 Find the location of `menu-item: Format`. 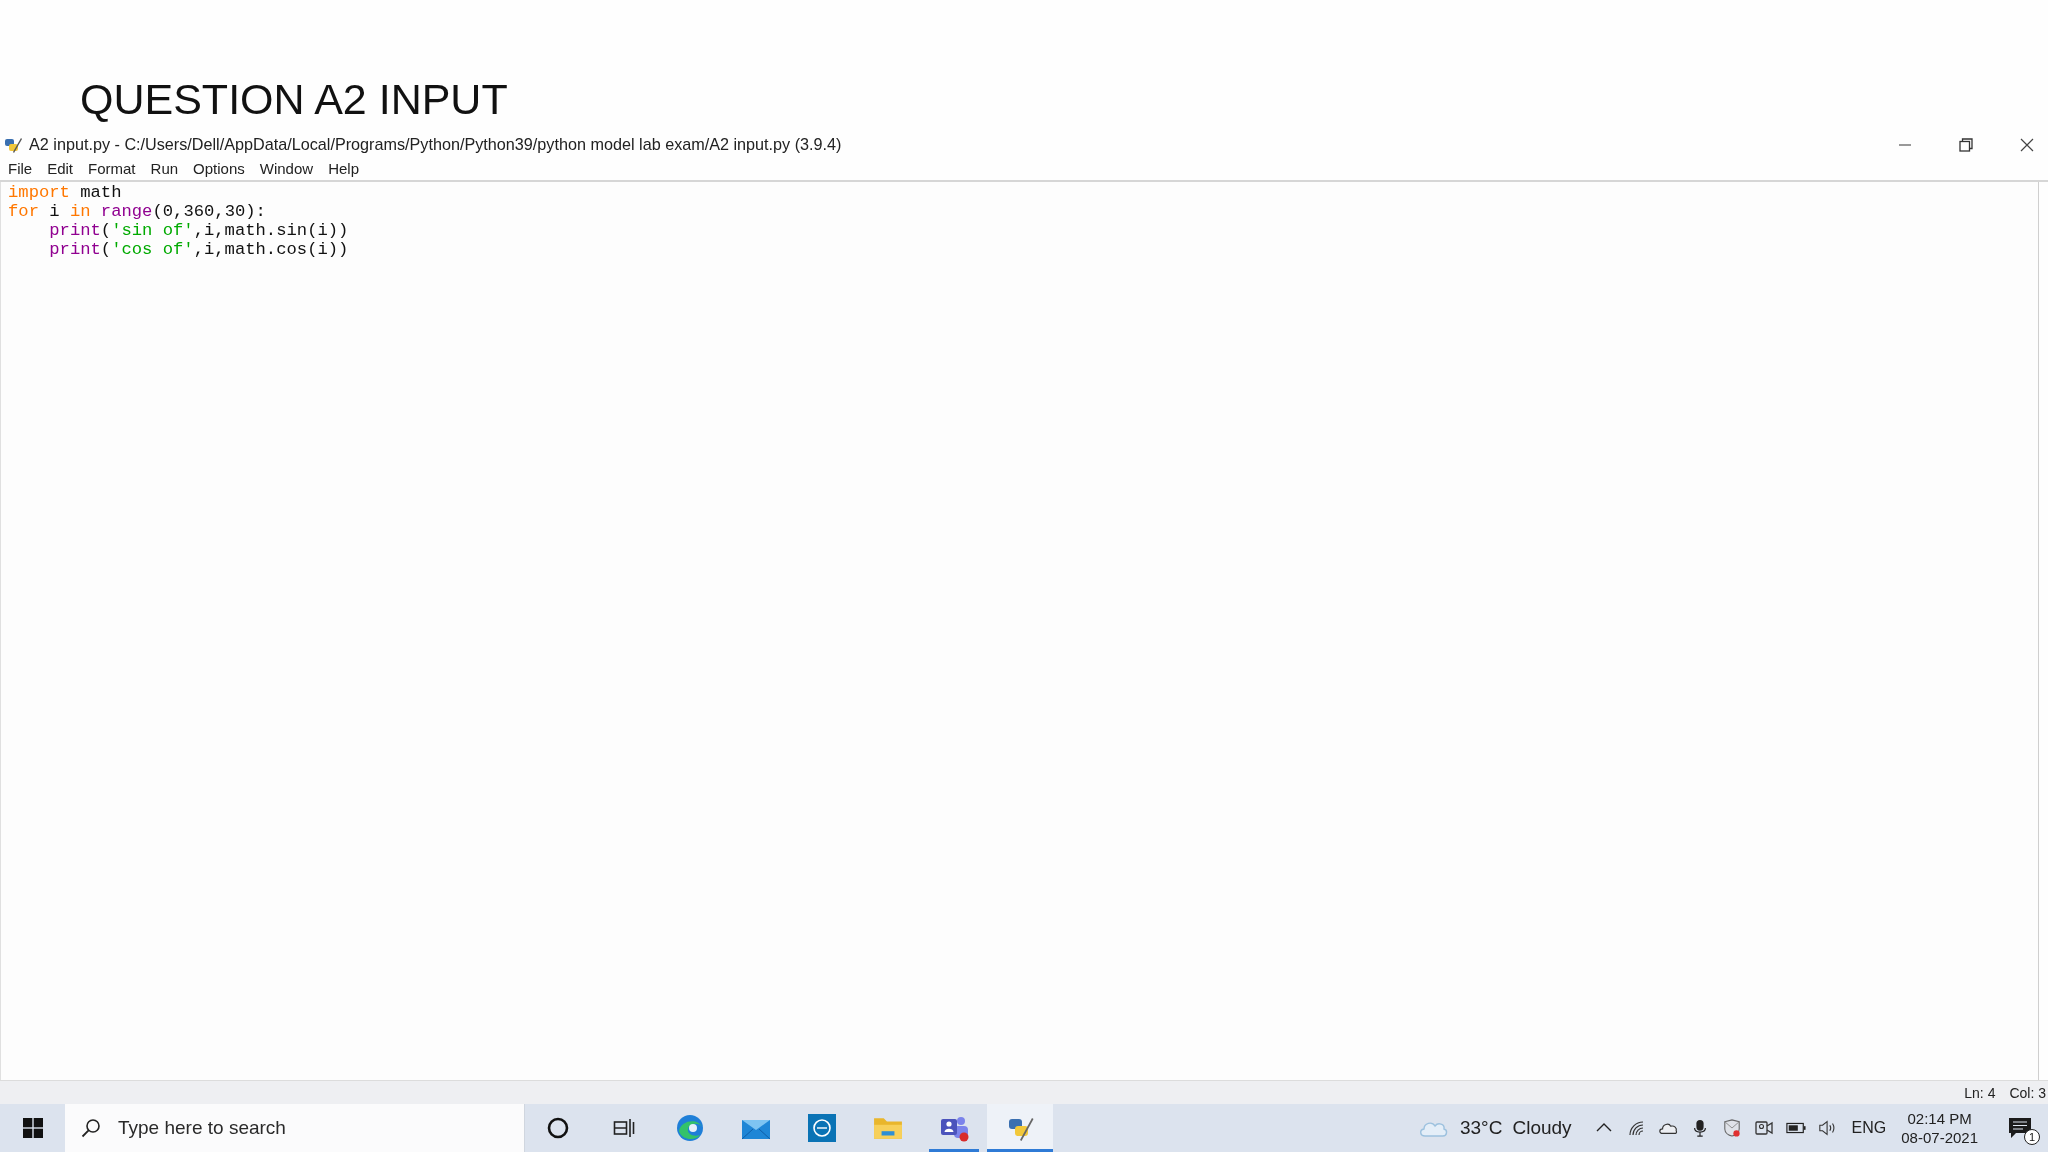

menu-item: Format is located at coordinates (112, 168).